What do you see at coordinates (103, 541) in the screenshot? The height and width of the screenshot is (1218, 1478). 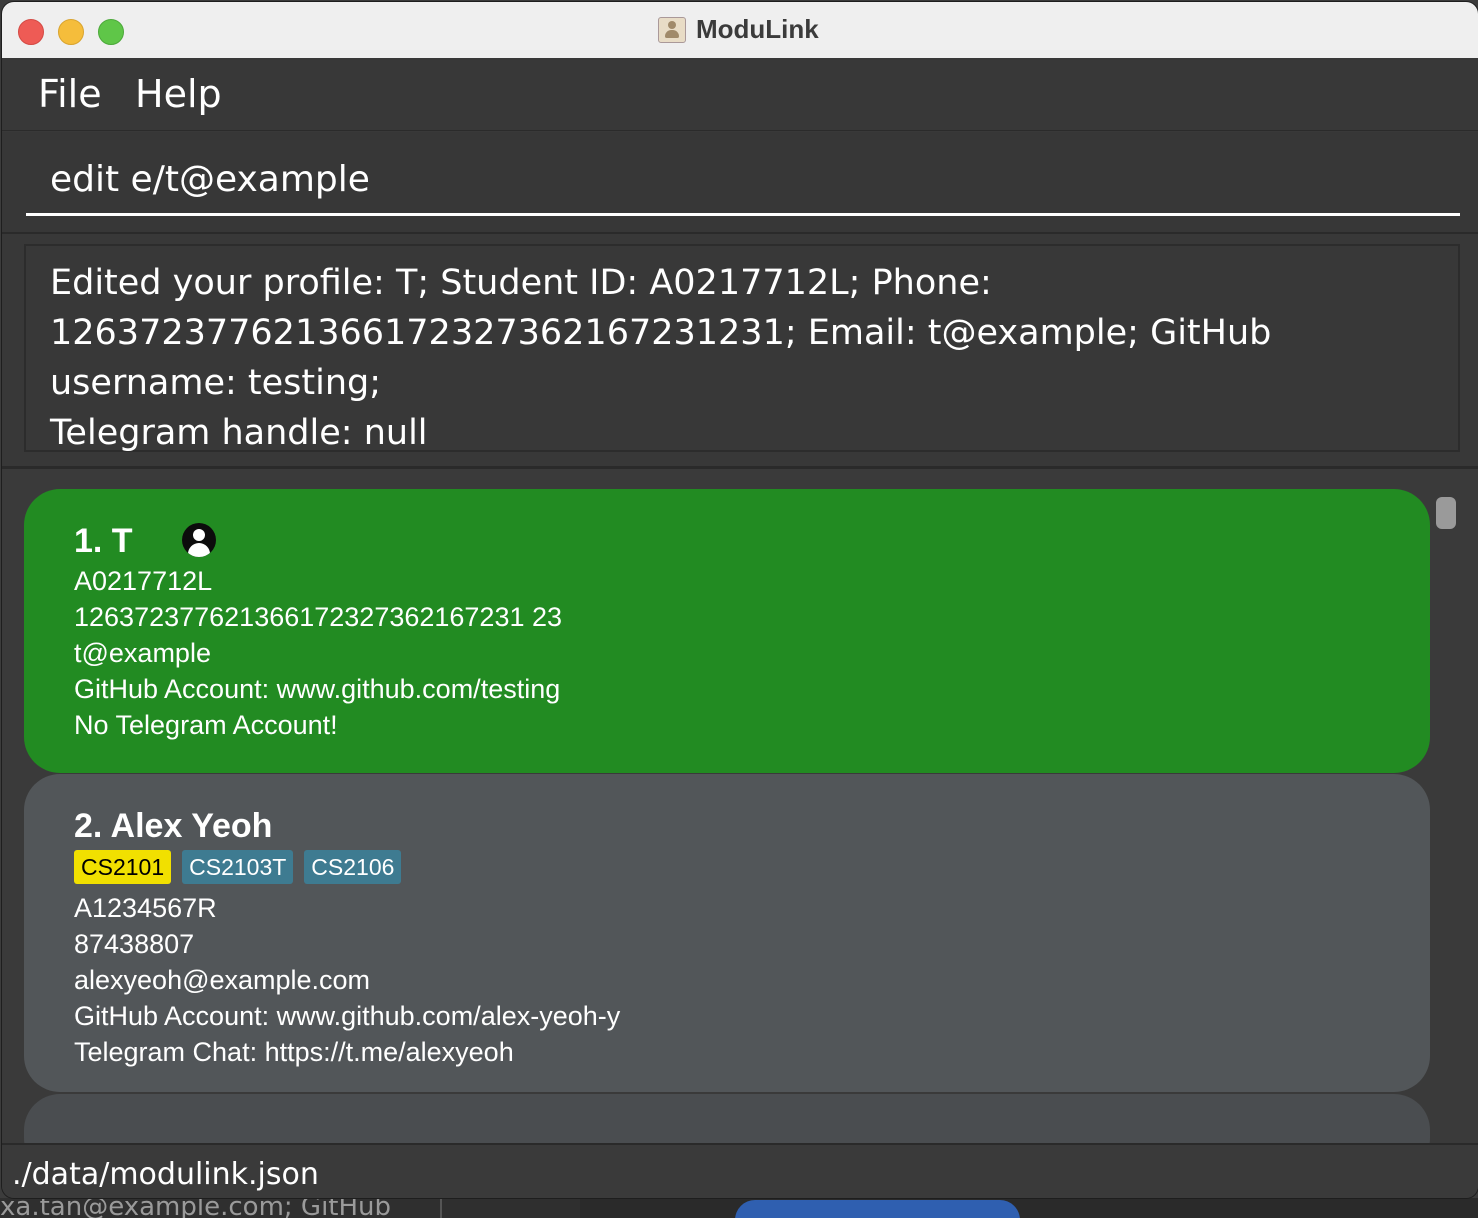 I see `person-name: 1. T` at bounding box center [103, 541].